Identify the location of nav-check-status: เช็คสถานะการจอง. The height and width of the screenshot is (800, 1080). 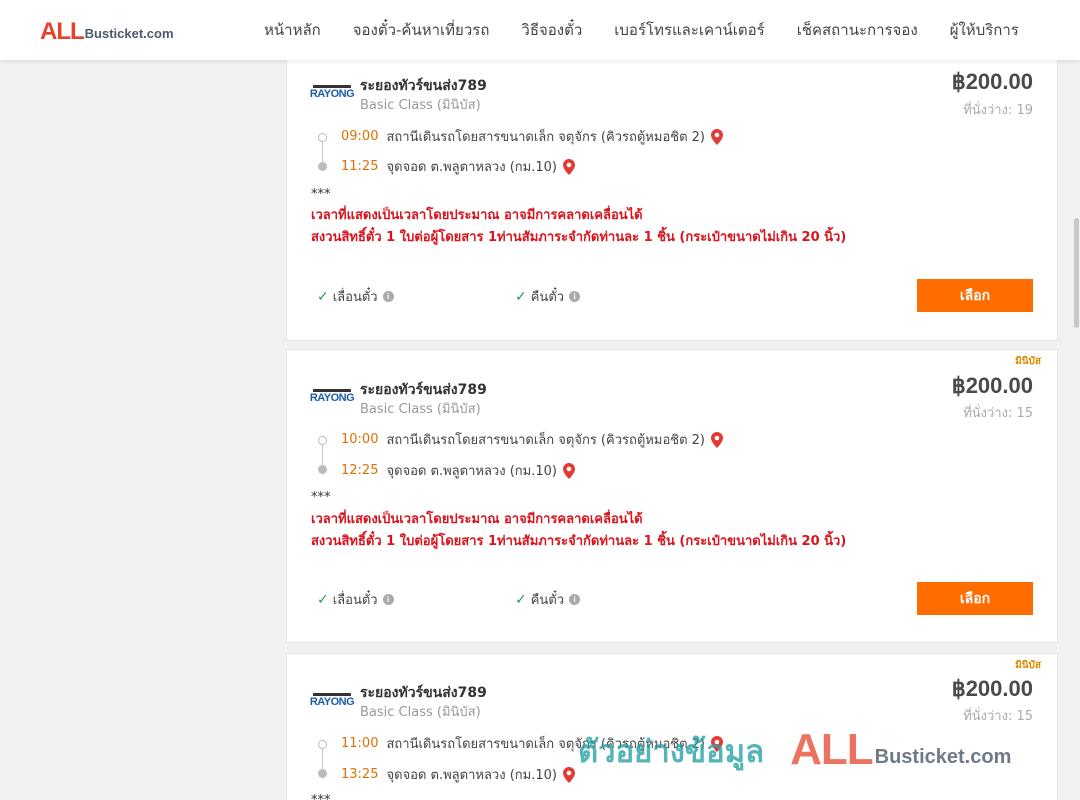
(857, 30).